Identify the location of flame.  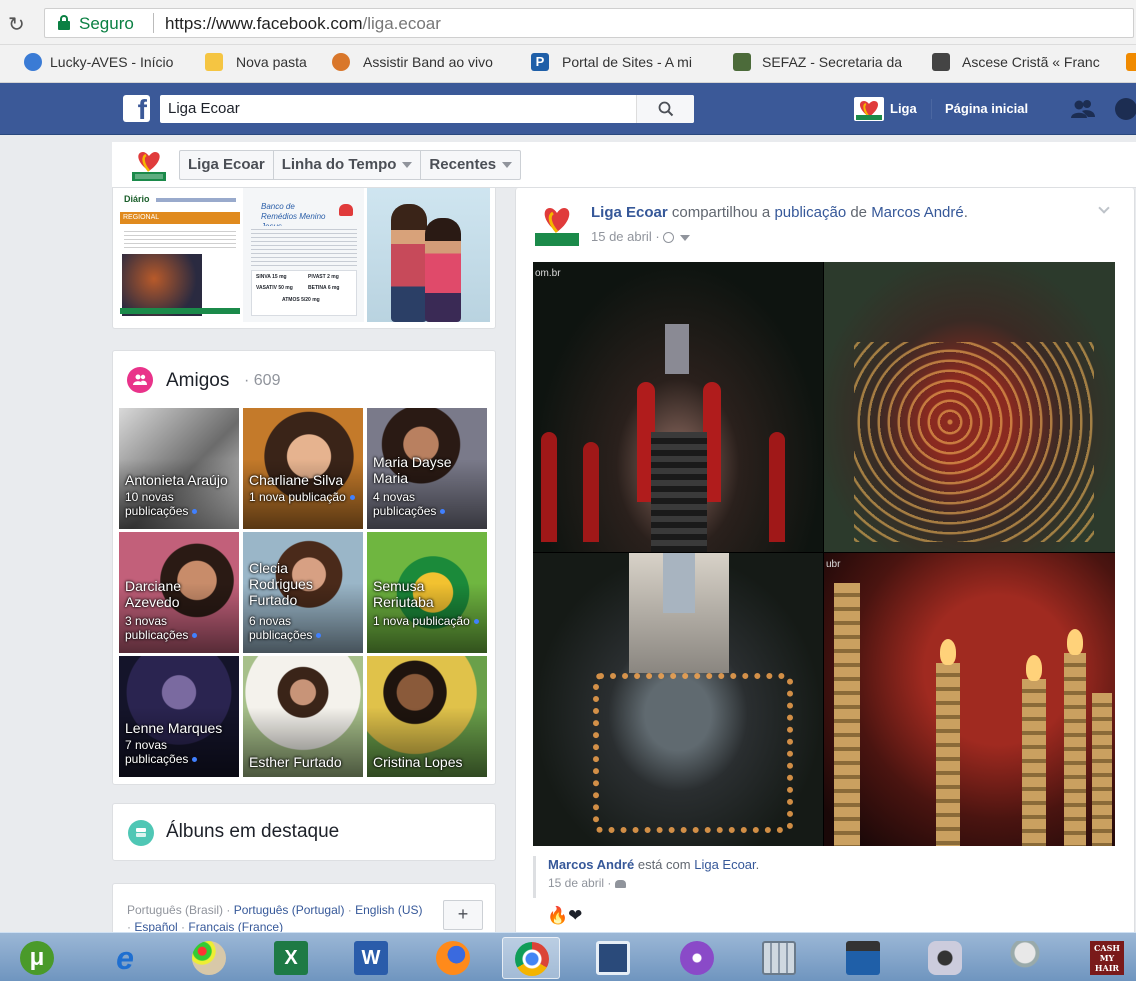
(1075, 642).